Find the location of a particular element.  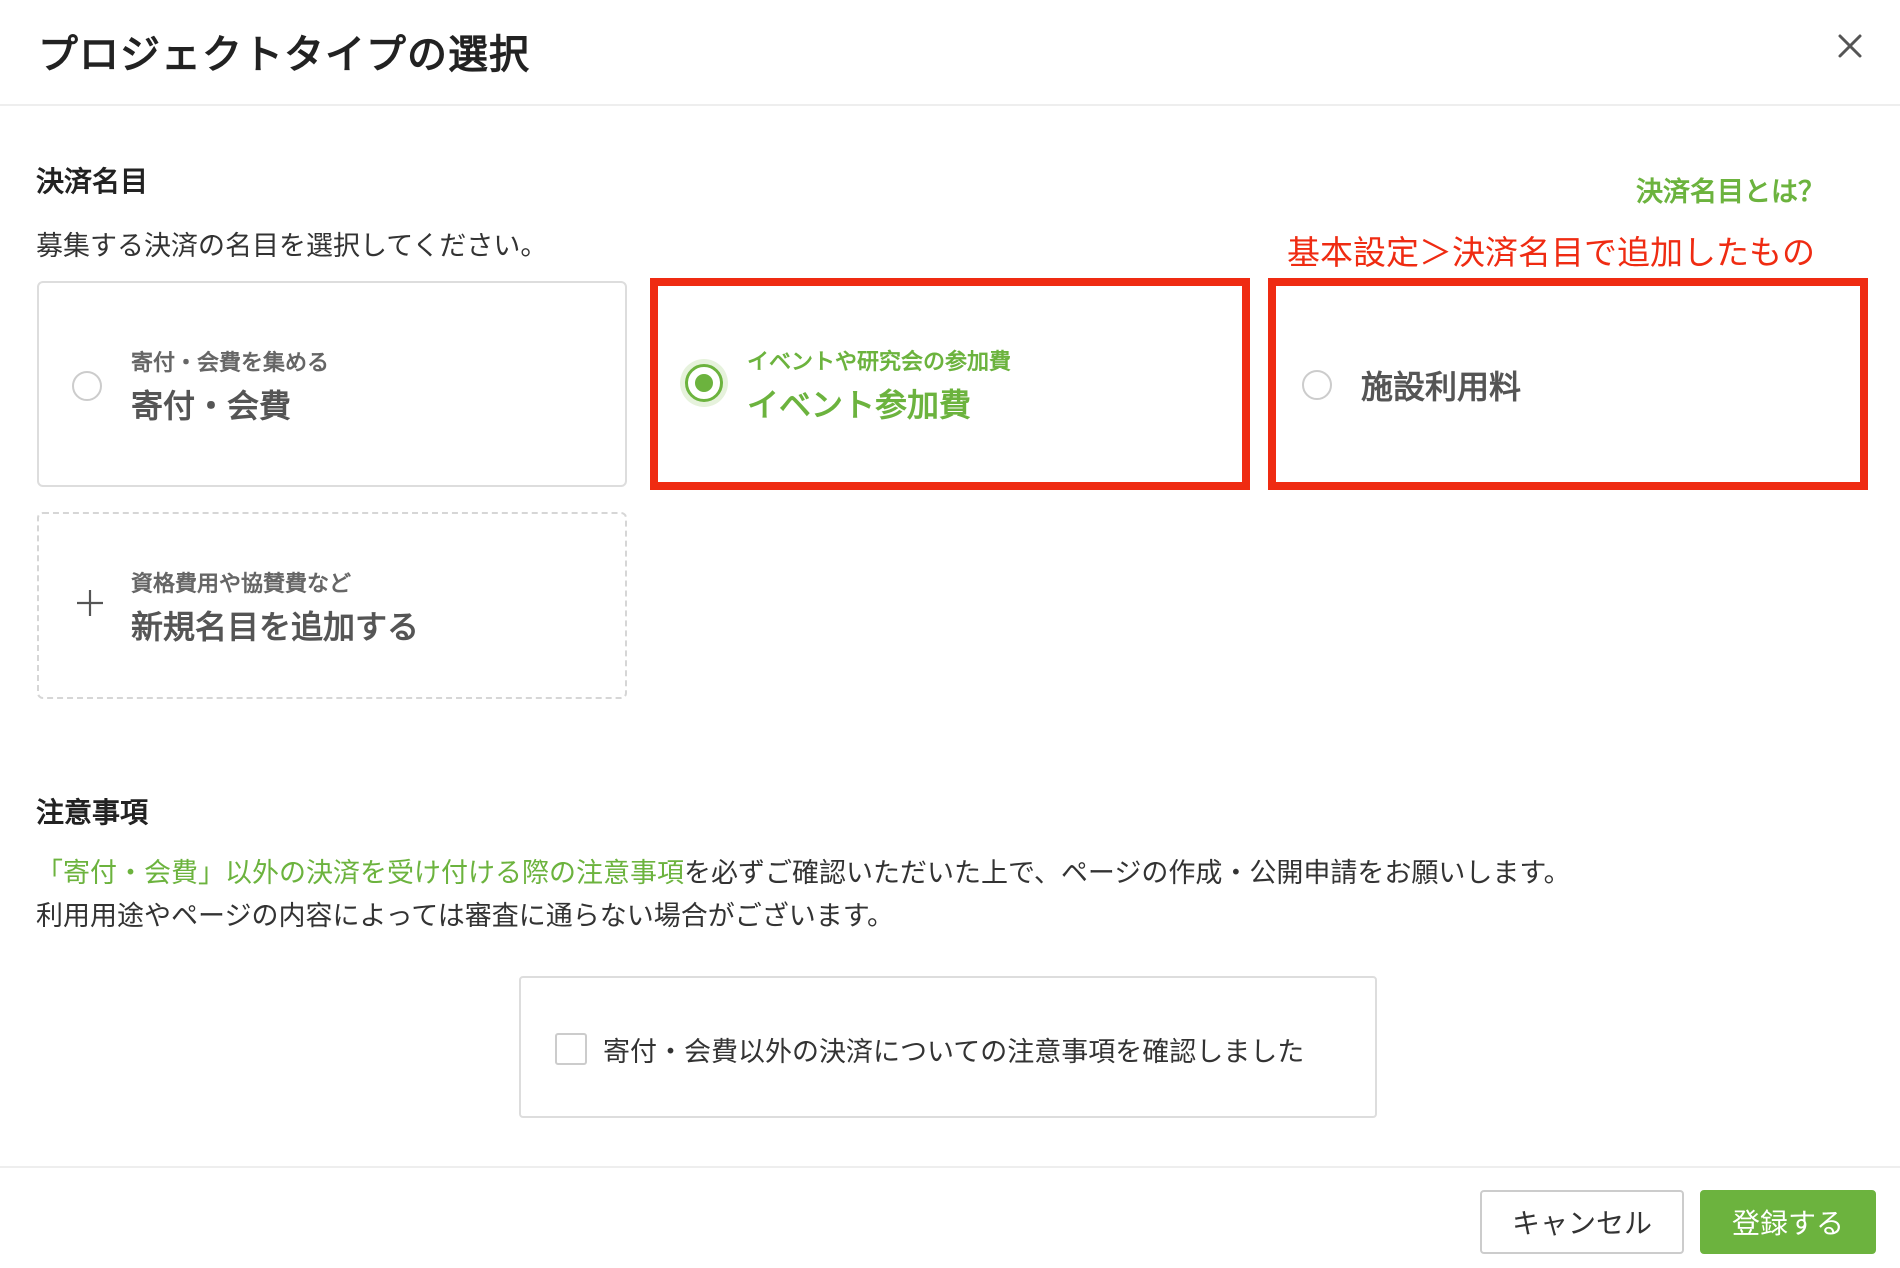

modal-header: プロジェクトタイプの選択 is located at coordinates (950, 53).